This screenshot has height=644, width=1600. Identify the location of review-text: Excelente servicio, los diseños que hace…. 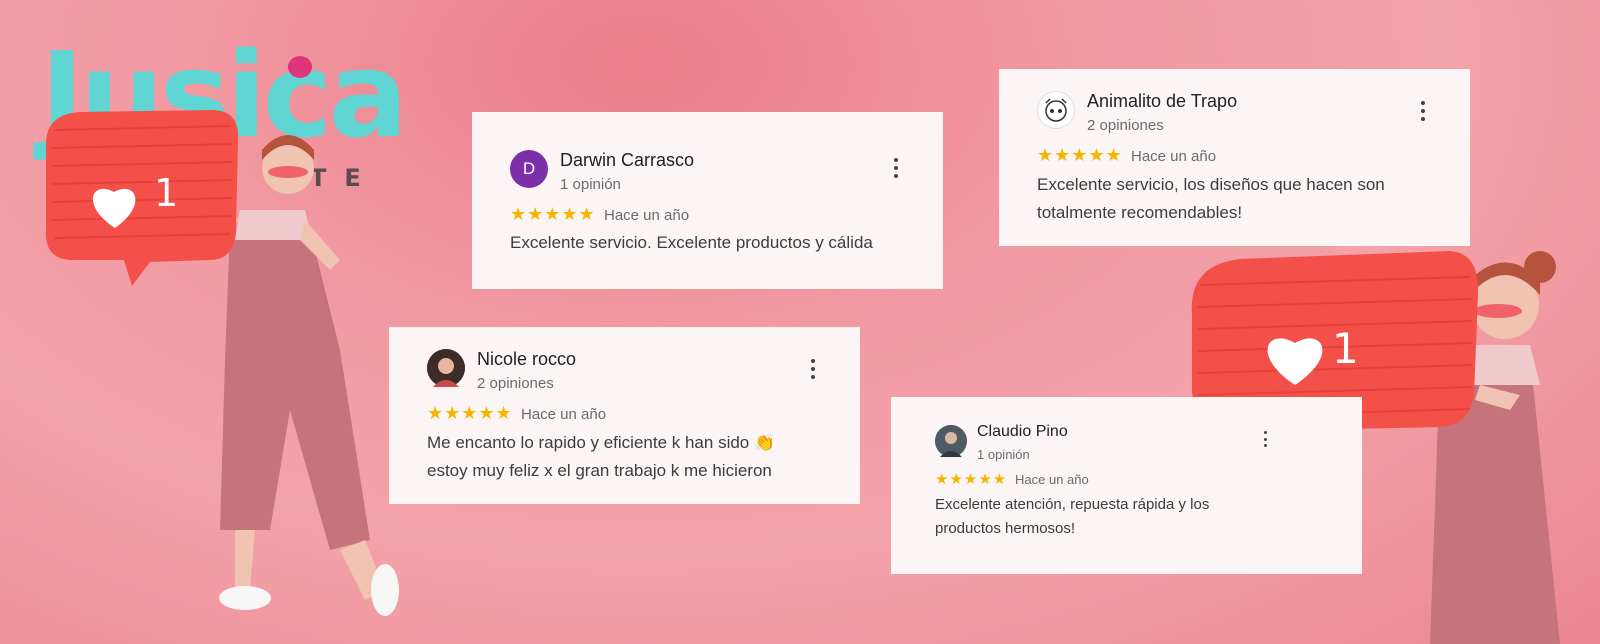
(1211, 198).